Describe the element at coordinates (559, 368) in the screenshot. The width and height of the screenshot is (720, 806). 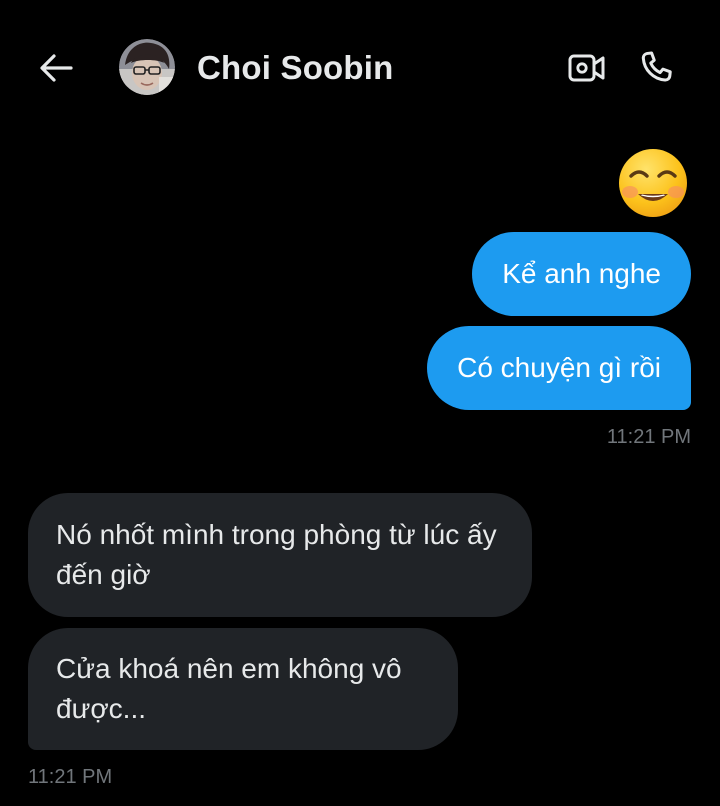
I see `outgoing-message-bubble: Có chuyện gì rồi` at that location.